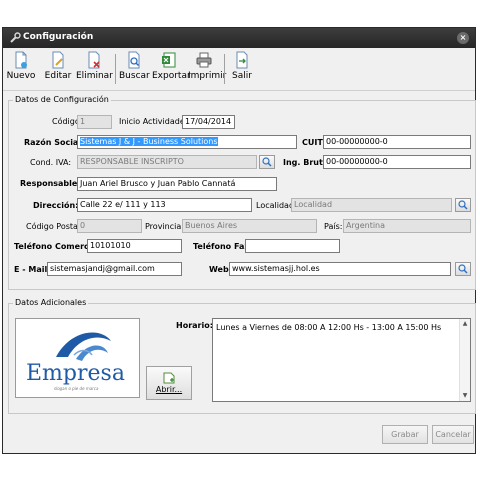  What do you see at coordinates (397, 142) in the screenshot?
I see `cuit-field: 00-00000000-0` at bounding box center [397, 142].